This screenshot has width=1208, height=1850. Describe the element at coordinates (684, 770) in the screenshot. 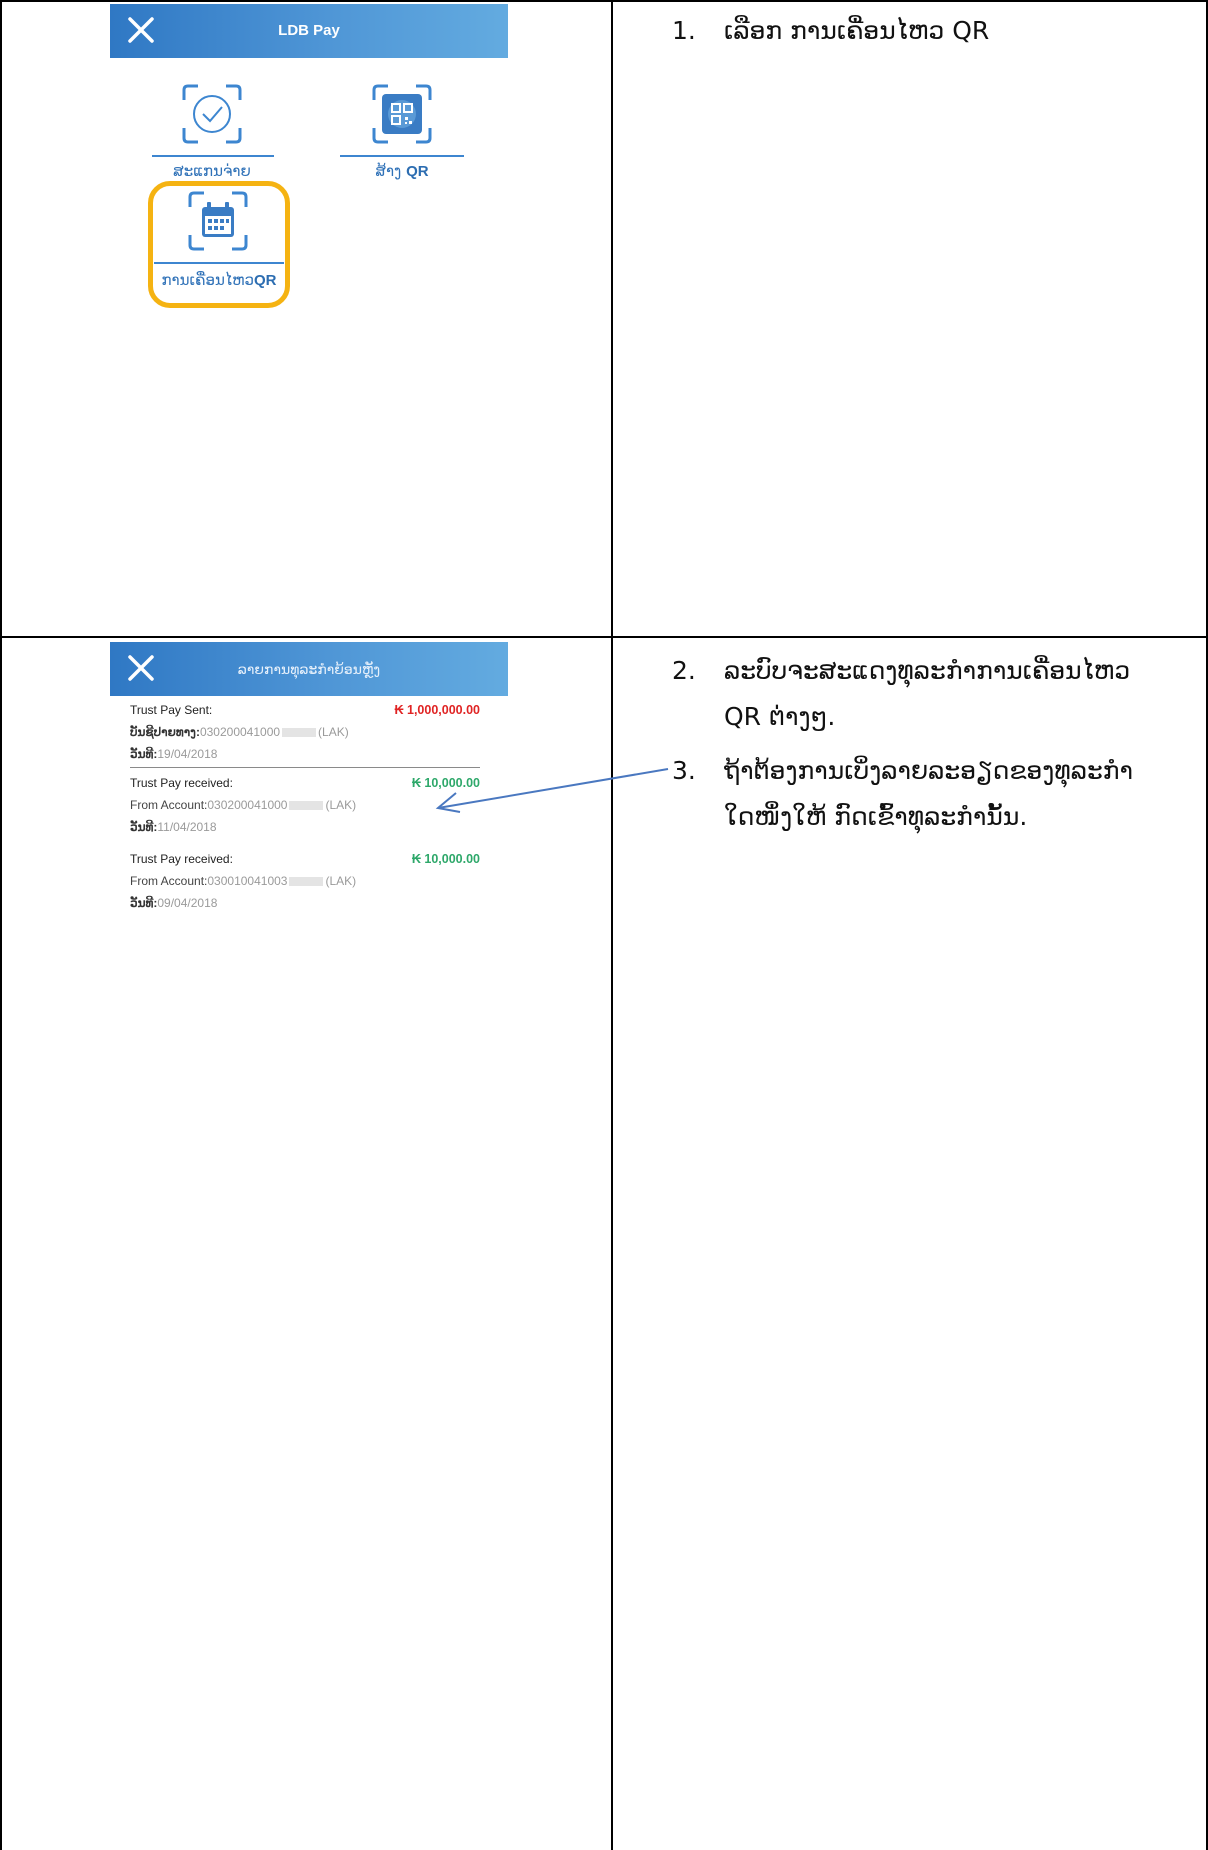

I see `step-number: 3.` at that location.